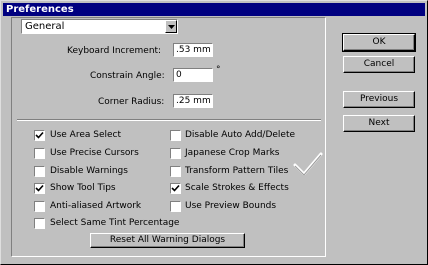 The height and width of the screenshot is (265, 428). I want to click on use-area-select-checkbox, so click(39, 135).